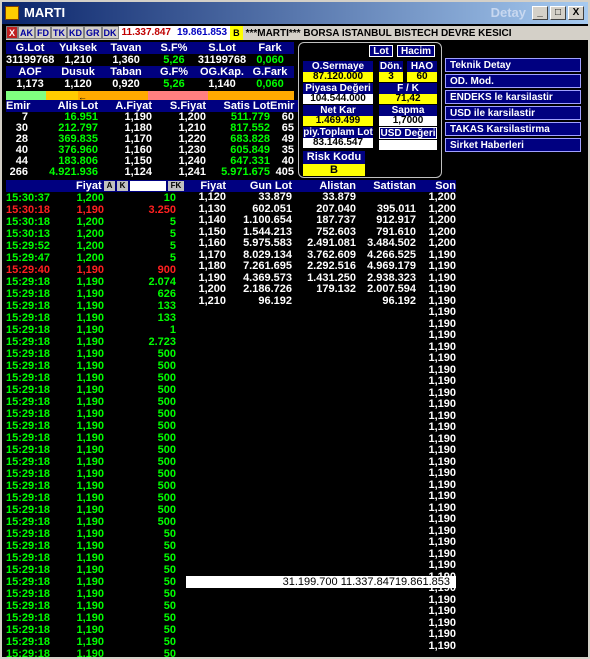 The height and width of the screenshot is (659, 590). I want to click on dist-cell: 1,160, so click(212, 243).